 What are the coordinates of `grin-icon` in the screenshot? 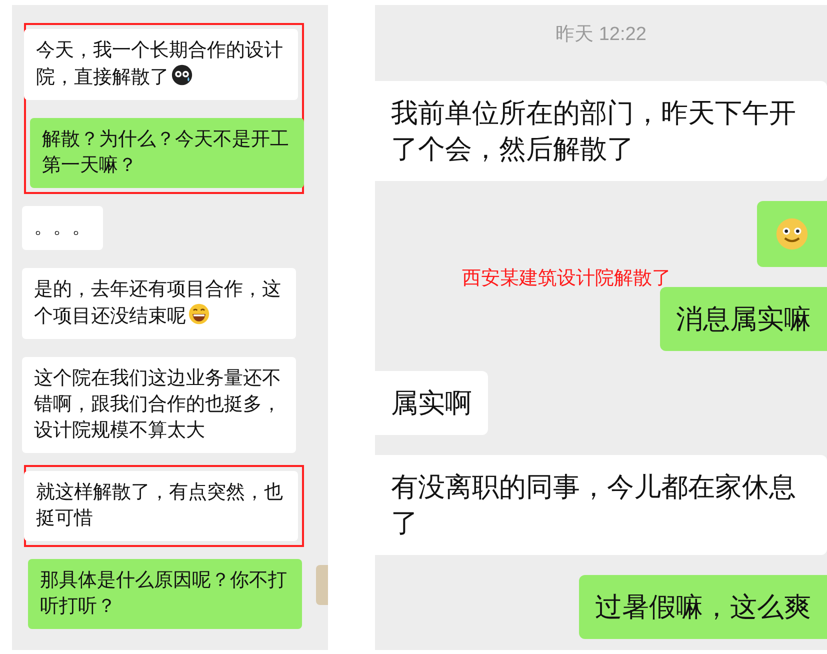 It's located at (199, 314).